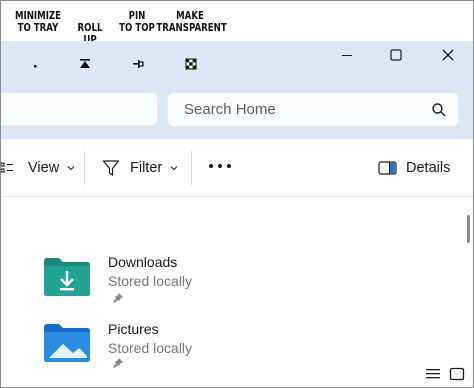 This screenshot has height=388, width=474. Describe the element at coordinates (387, 168) in the screenshot. I see `details-pane-icon` at that location.